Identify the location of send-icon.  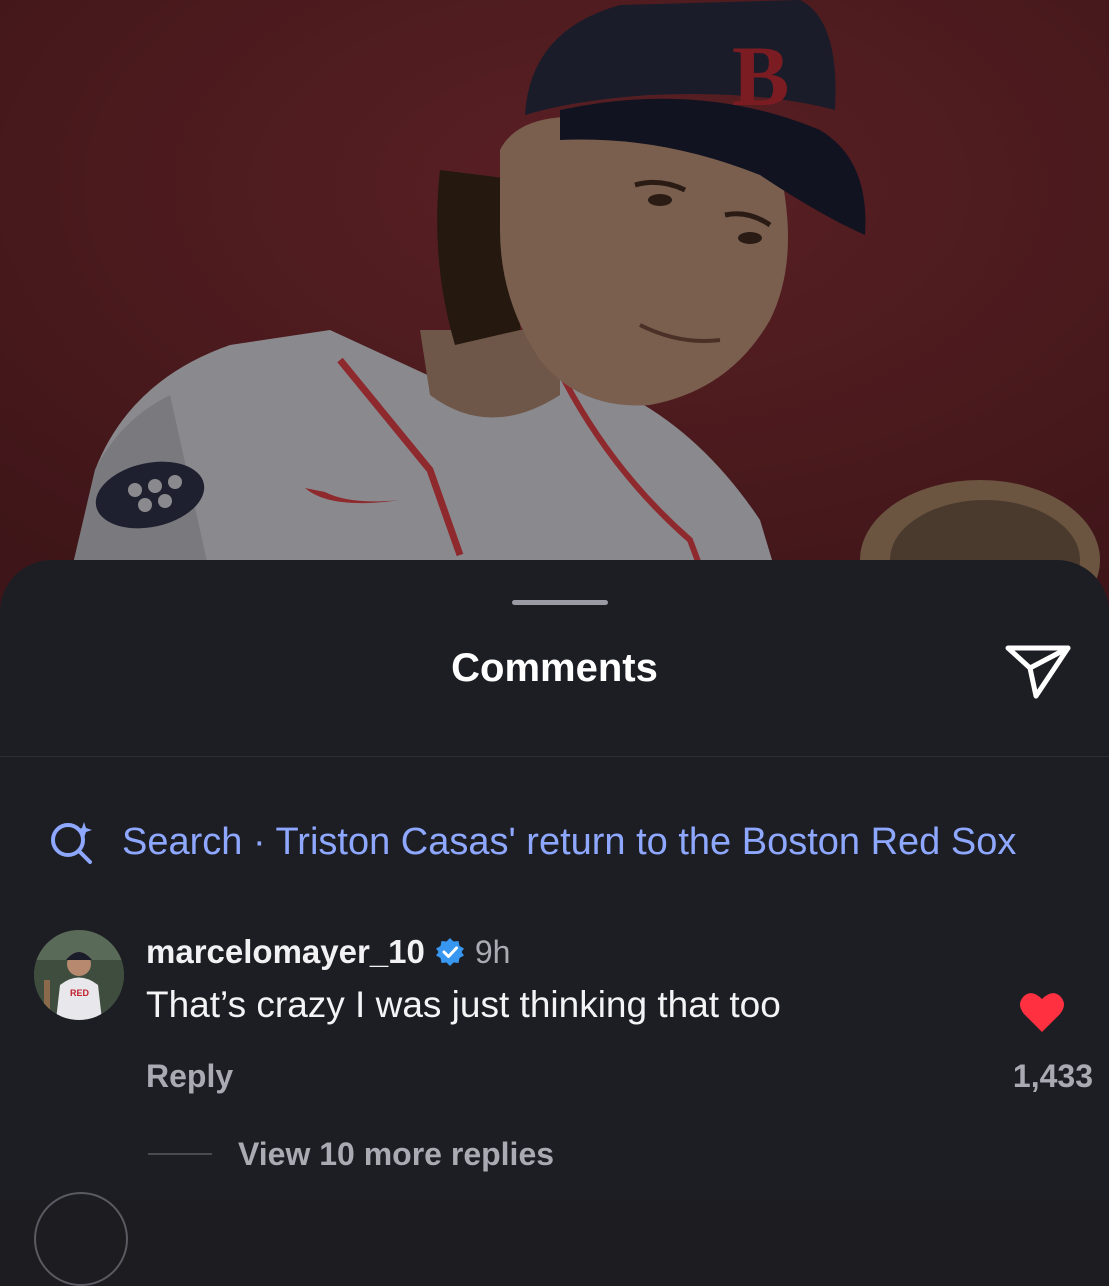
(1038, 672).